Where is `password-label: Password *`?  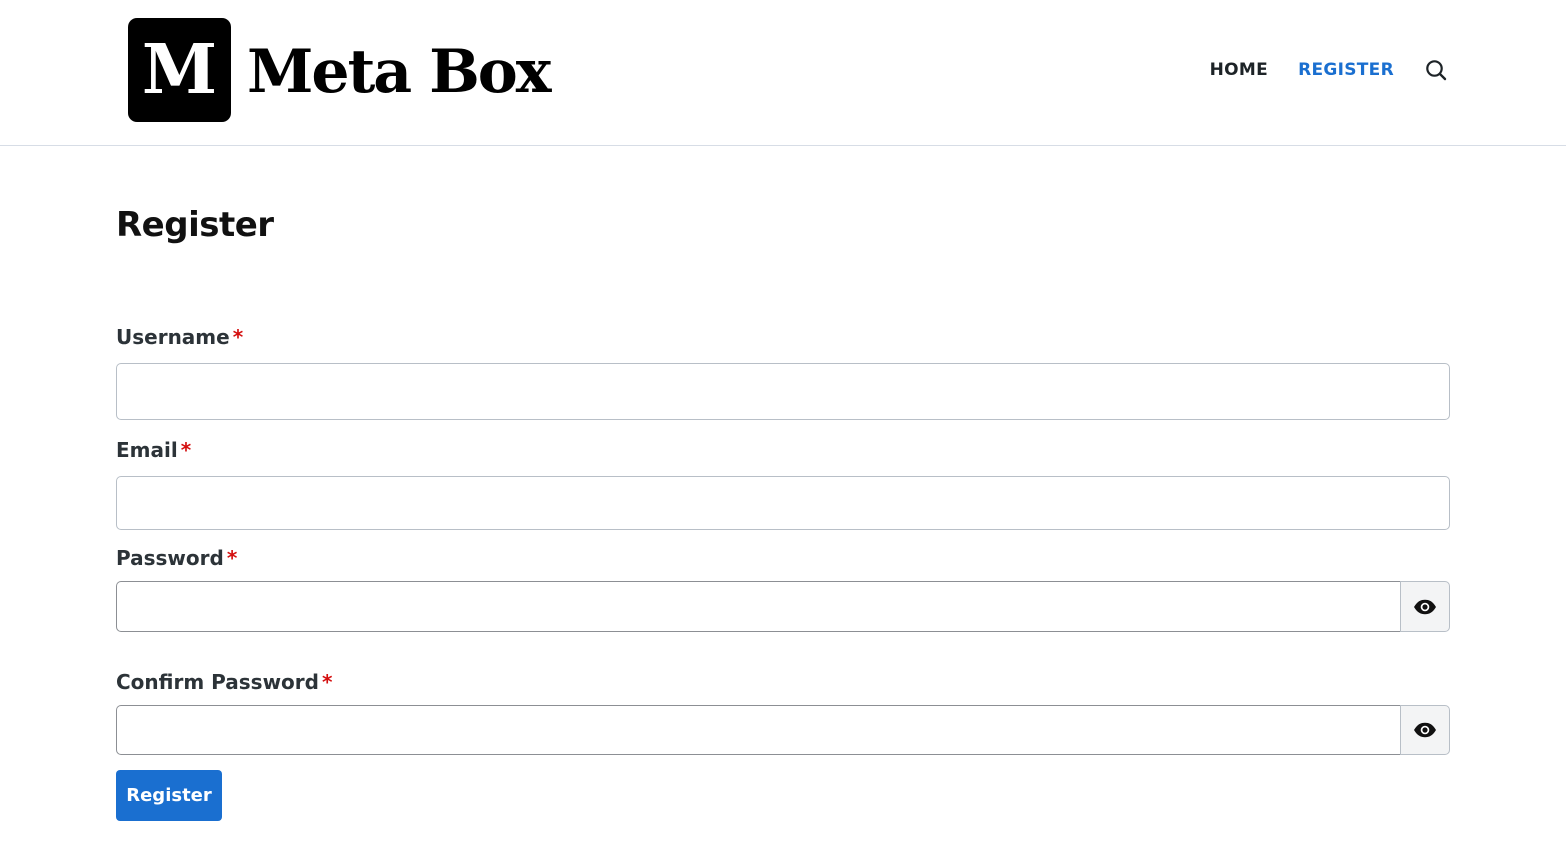
password-label: Password * is located at coordinates (177, 558).